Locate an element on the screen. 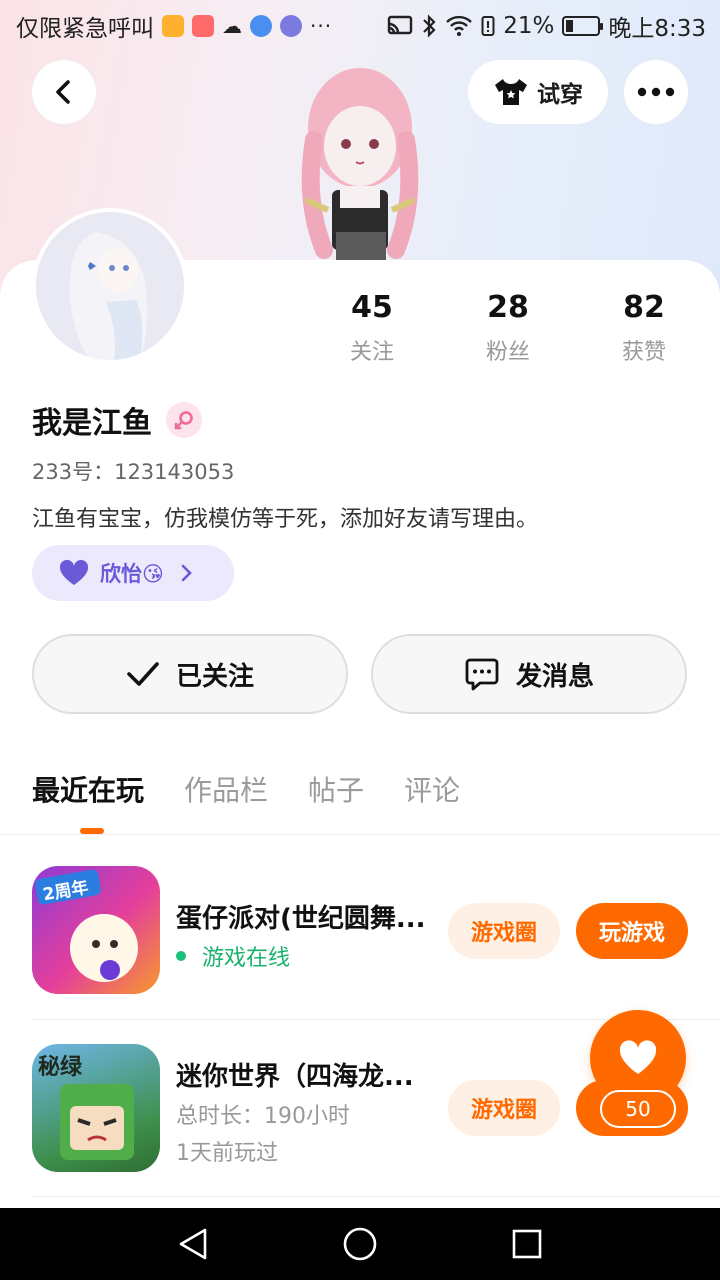 The height and width of the screenshot is (1280, 720). browser-app-icon is located at coordinates (261, 26).